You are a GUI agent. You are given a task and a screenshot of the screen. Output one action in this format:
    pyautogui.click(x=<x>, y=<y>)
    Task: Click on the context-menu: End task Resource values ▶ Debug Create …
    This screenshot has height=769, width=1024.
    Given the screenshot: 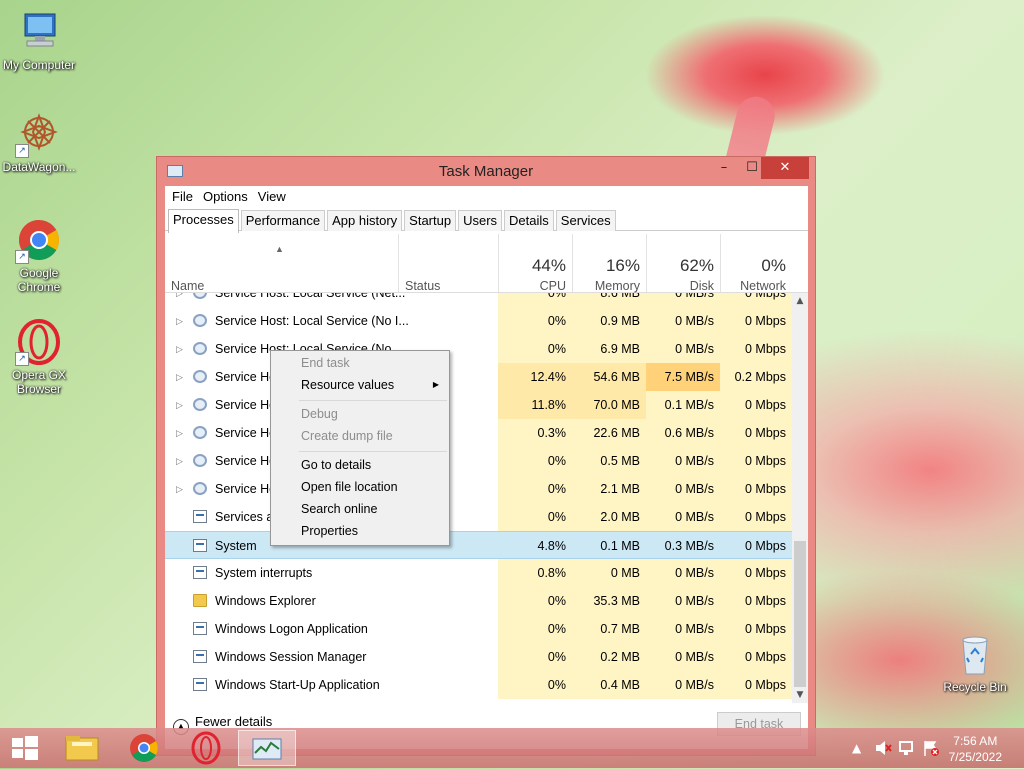 What is the action you would take?
    pyautogui.click(x=360, y=448)
    